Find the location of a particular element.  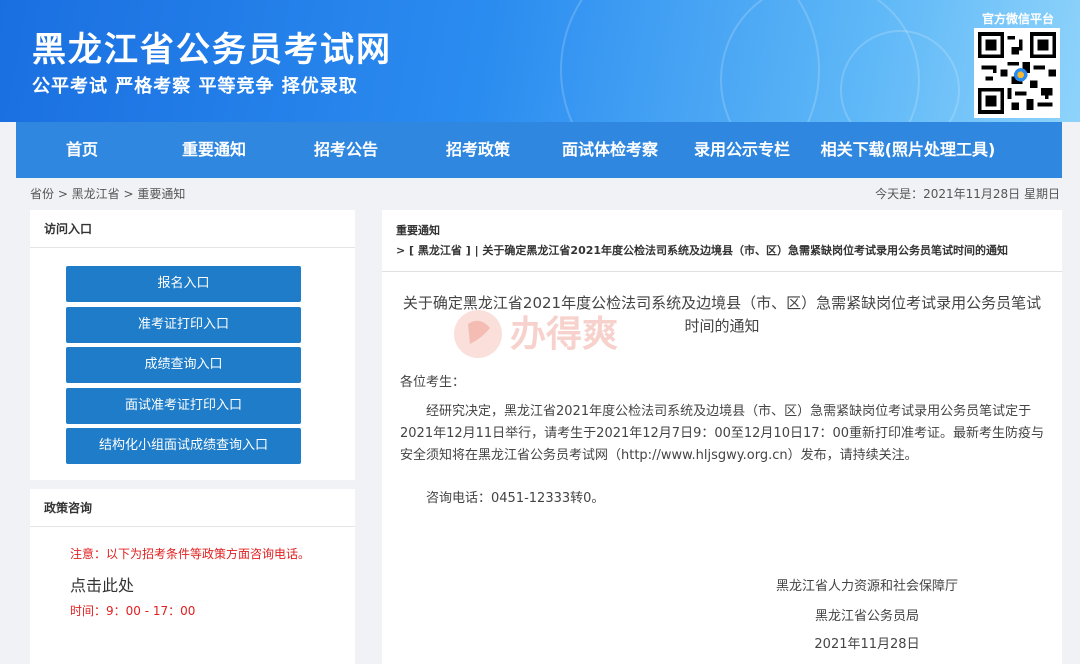

article-signature-1: 黑龙江省人力资源和社会保障厅 is located at coordinates (866, 586).